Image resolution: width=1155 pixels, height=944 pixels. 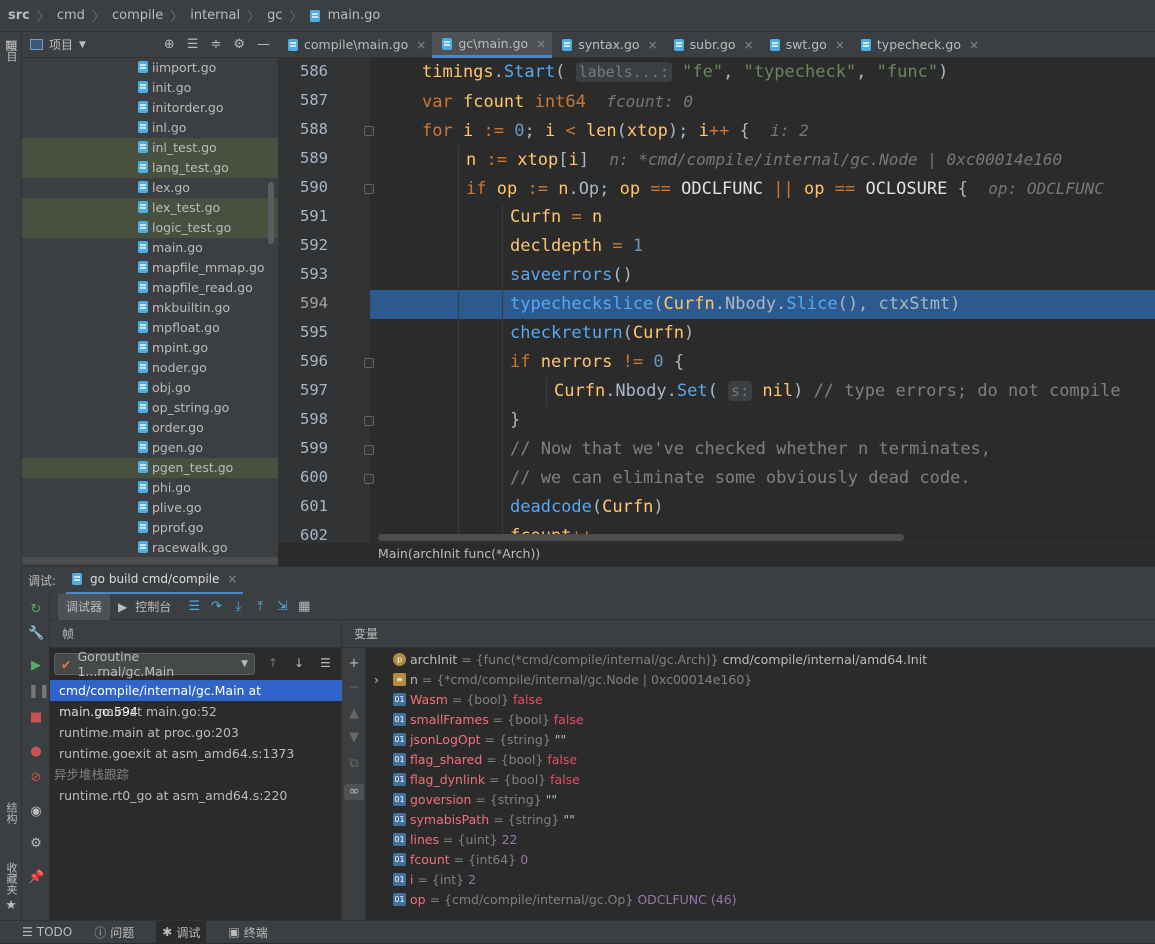 What do you see at coordinates (299, 663) in the screenshot?
I see `arrow-down-icon: ↓` at bounding box center [299, 663].